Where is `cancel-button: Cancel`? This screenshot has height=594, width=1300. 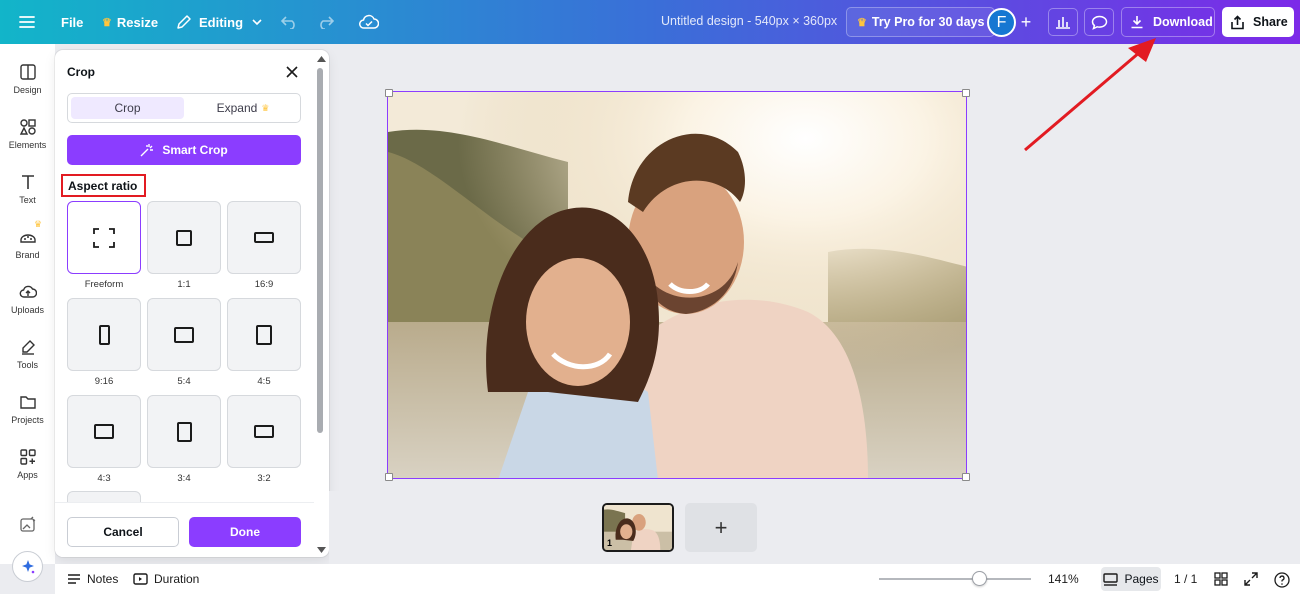
cancel-button: Cancel is located at coordinates (123, 532).